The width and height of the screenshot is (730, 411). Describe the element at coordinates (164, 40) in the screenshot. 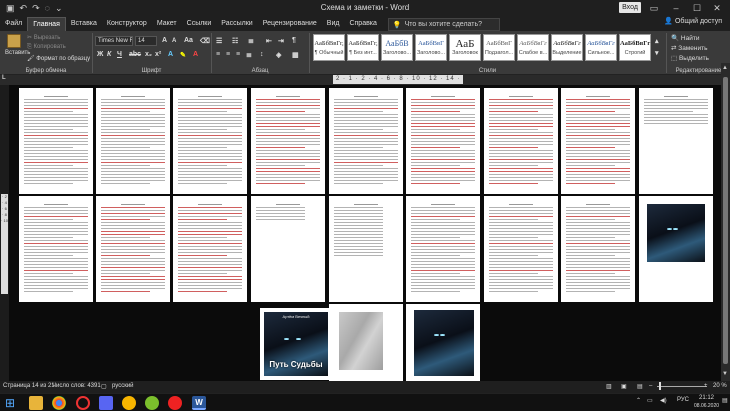

I see `grow-font-button: A` at that location.